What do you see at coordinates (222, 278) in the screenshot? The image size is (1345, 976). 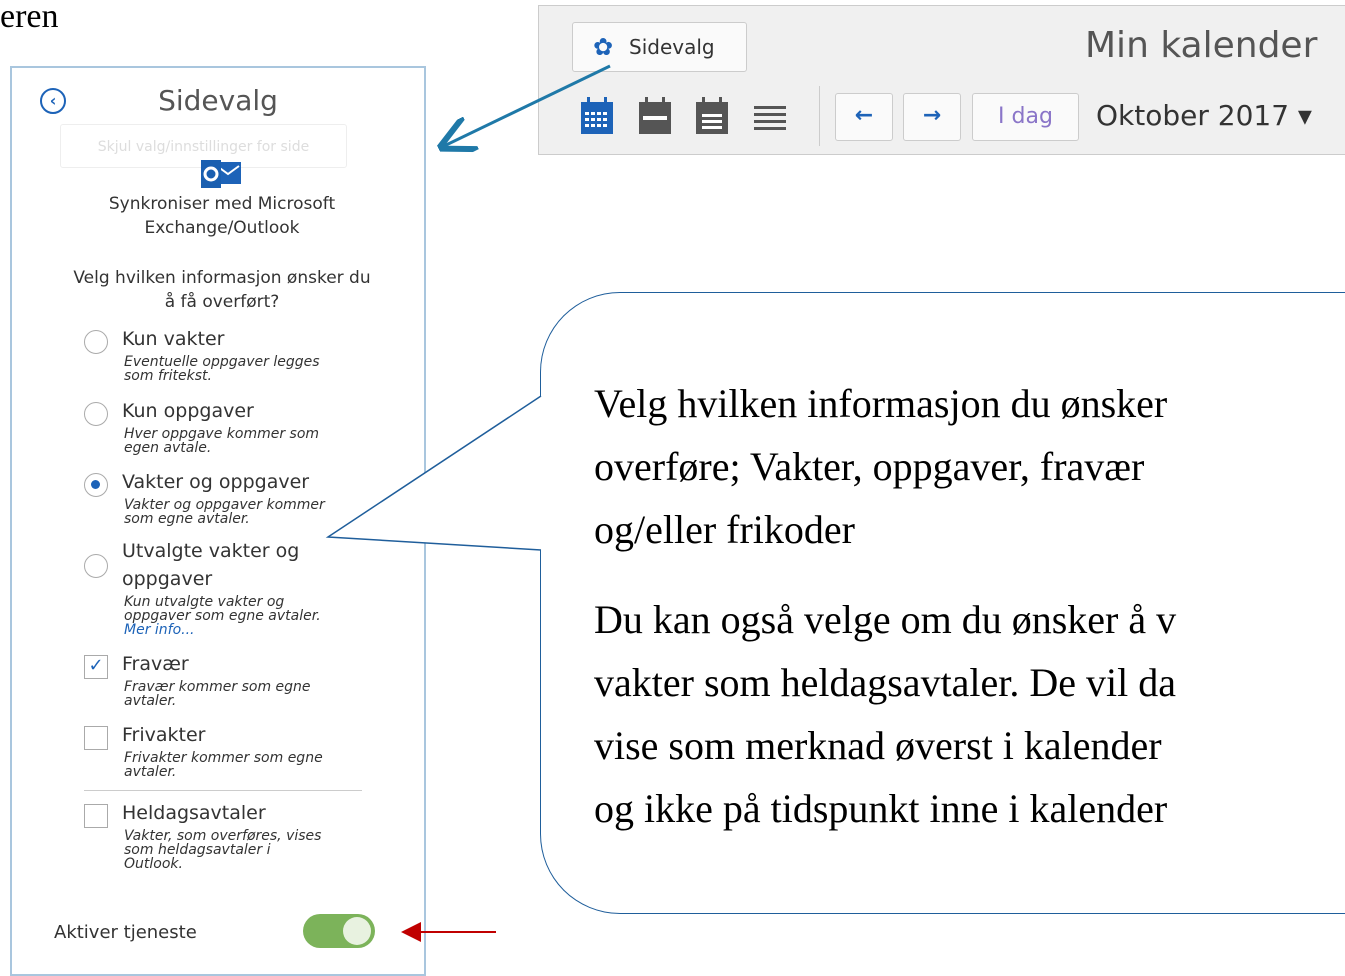 I see `question-line-1: Velg hvilken informasjon ønsker du` at bounding box center [222, 278].